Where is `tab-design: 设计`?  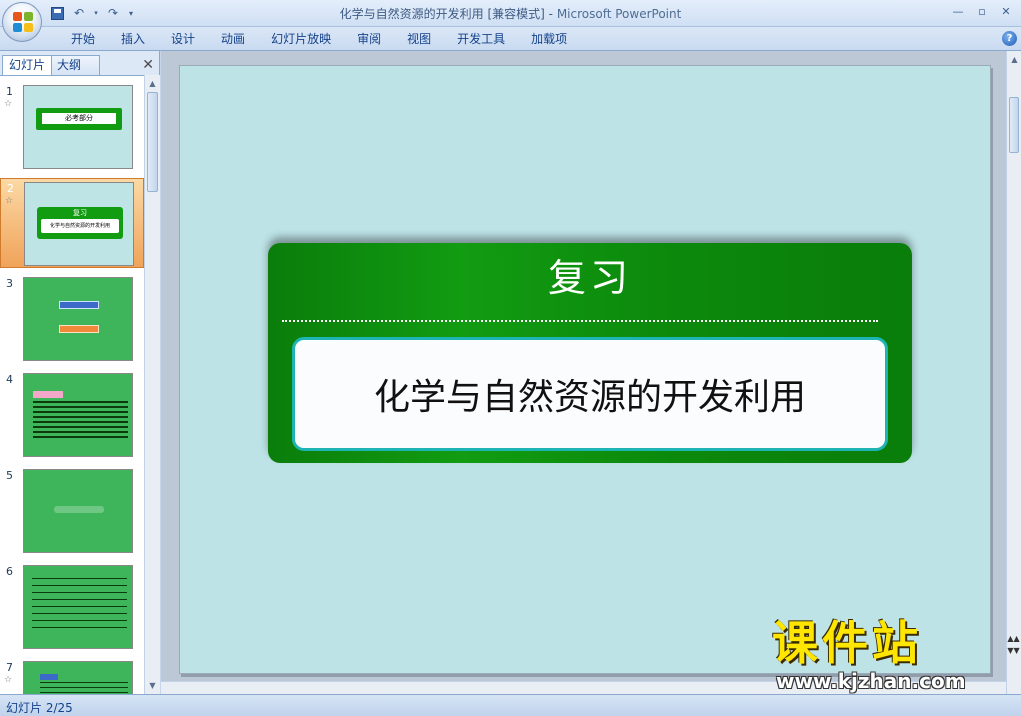
tab-design: 设计 is located at coordinates (183, 39).